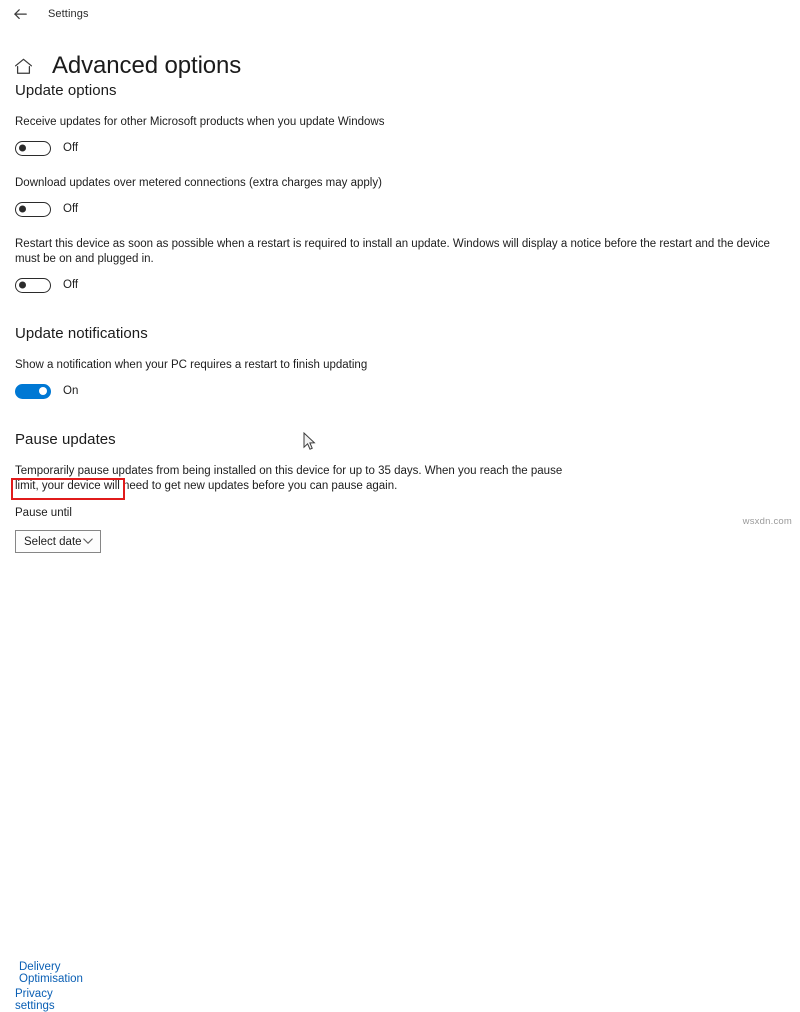 This screenshot has width=800, height=1012. What do you see at coordinates (71, 209) in the screenshot?
I see `toggle-state-metered-connections: Off` at bounding box center [71, 209].